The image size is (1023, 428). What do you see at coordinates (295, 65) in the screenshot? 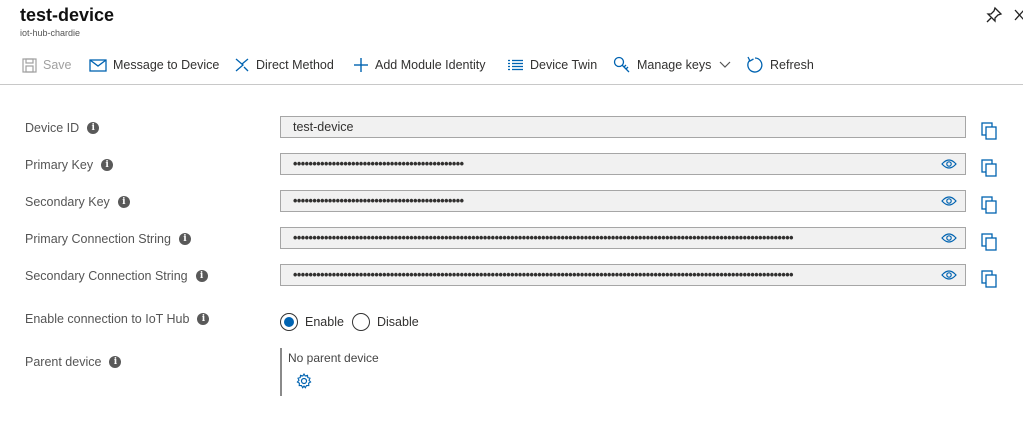
I see `direct-method-label: Direct Method` at bounding box center [295, 65].